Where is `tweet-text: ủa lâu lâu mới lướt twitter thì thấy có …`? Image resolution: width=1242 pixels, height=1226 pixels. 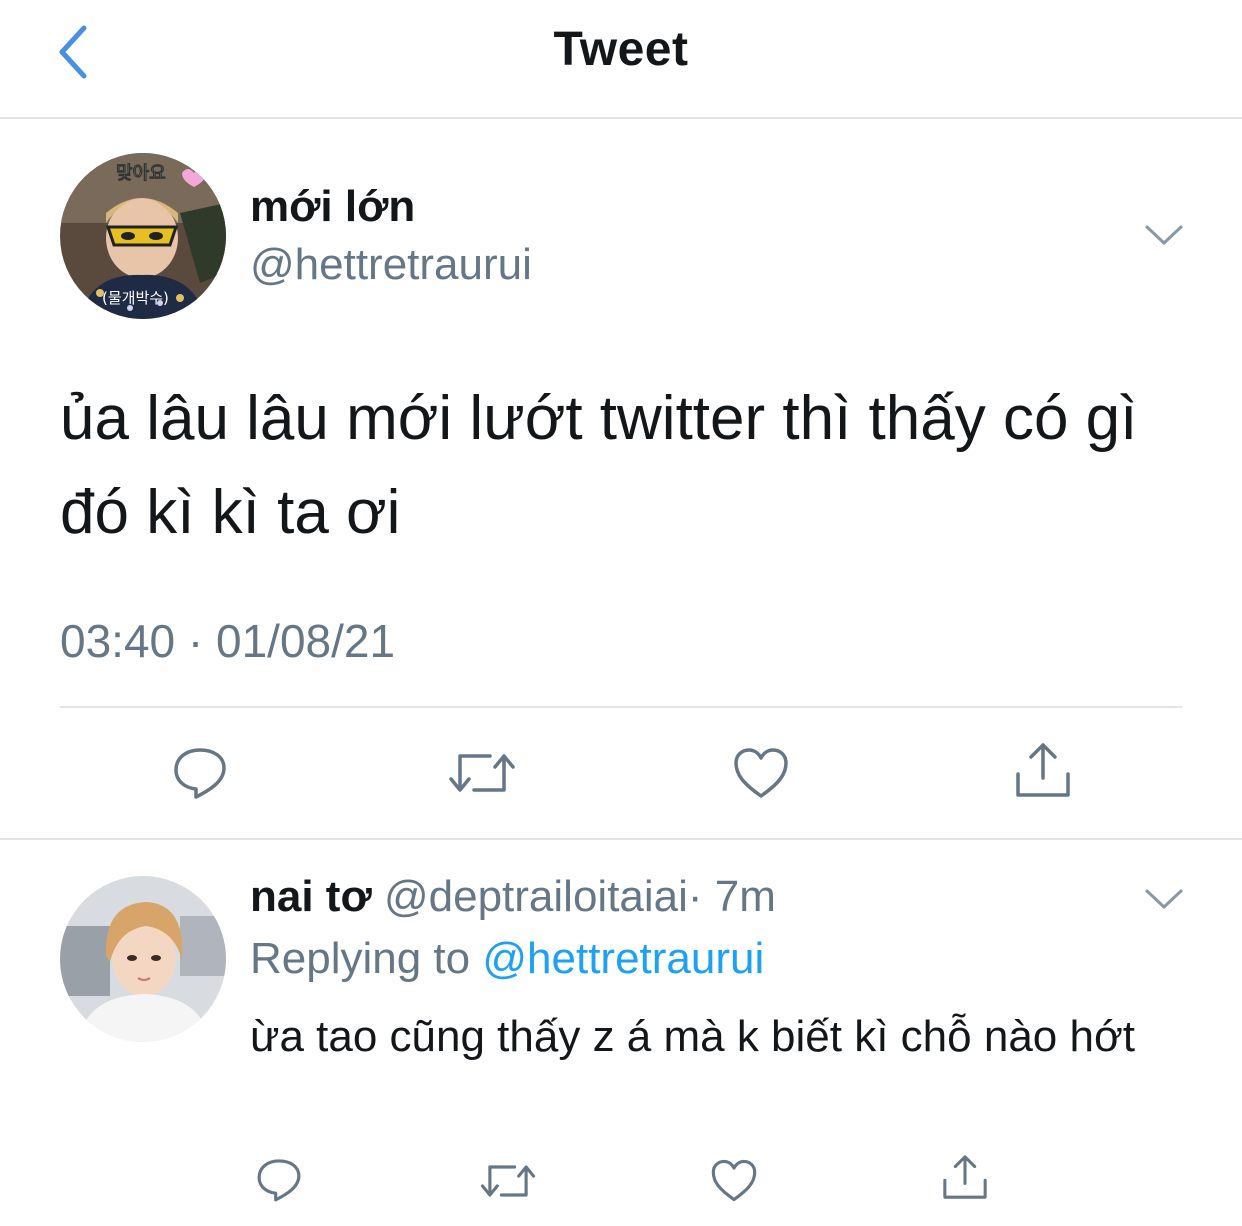
tweet-text: ủa lâu lâu mới lướt twitter thì thấy có … is located at coordinates (599, 465).